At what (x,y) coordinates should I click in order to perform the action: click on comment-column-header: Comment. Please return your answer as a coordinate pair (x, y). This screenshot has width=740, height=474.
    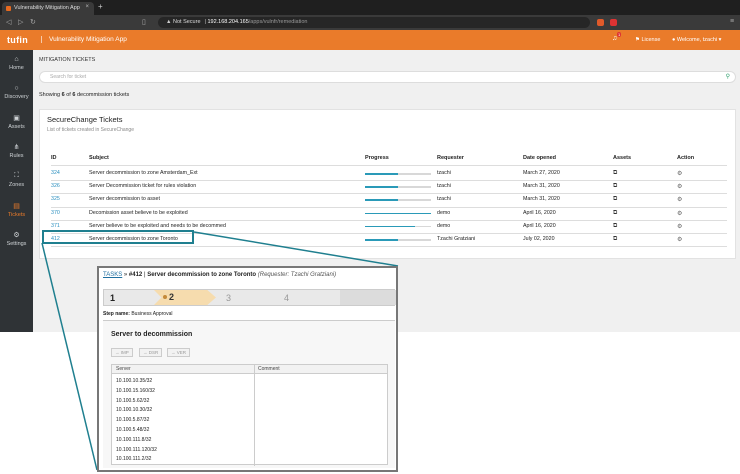
    Looking at the image, I should click on (269, 369).